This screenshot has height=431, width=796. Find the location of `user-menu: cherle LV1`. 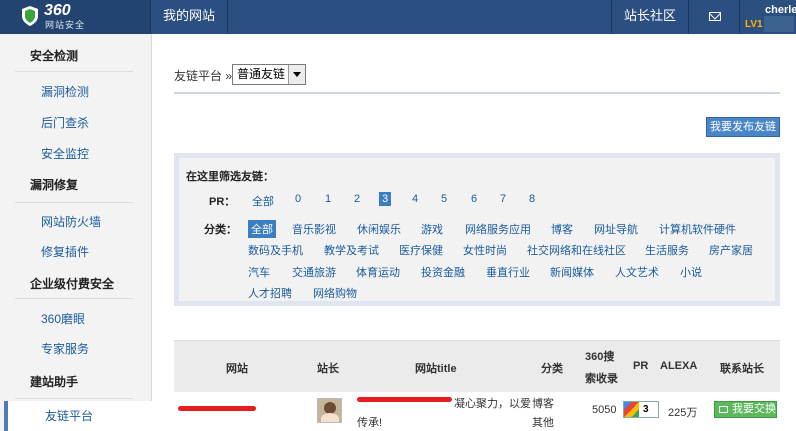

user-menu: cherle LV1 is located at coordinates (768, 17).